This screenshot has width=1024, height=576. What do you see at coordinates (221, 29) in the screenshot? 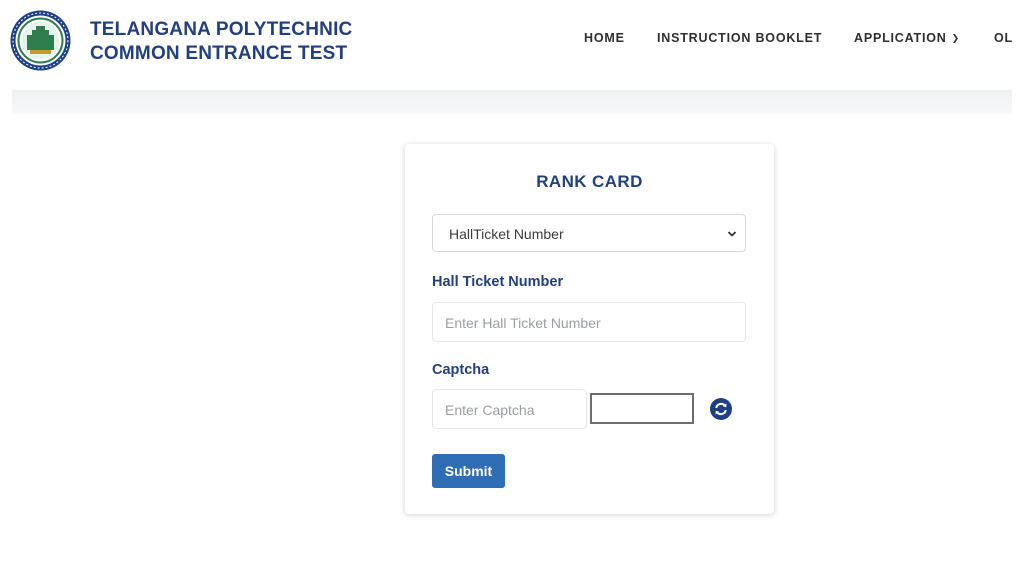
I see `site-title-line1: TELANGANA POLYTECHNIC` at bounding box center [221, 29].